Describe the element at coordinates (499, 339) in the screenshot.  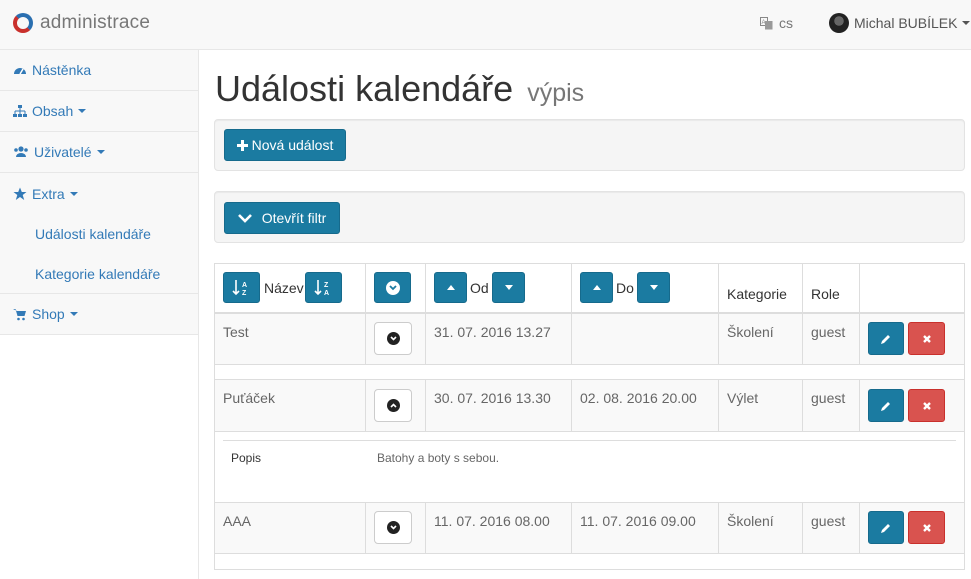
I see `cell-from: 31. 07. 2016 13.27` at that location.